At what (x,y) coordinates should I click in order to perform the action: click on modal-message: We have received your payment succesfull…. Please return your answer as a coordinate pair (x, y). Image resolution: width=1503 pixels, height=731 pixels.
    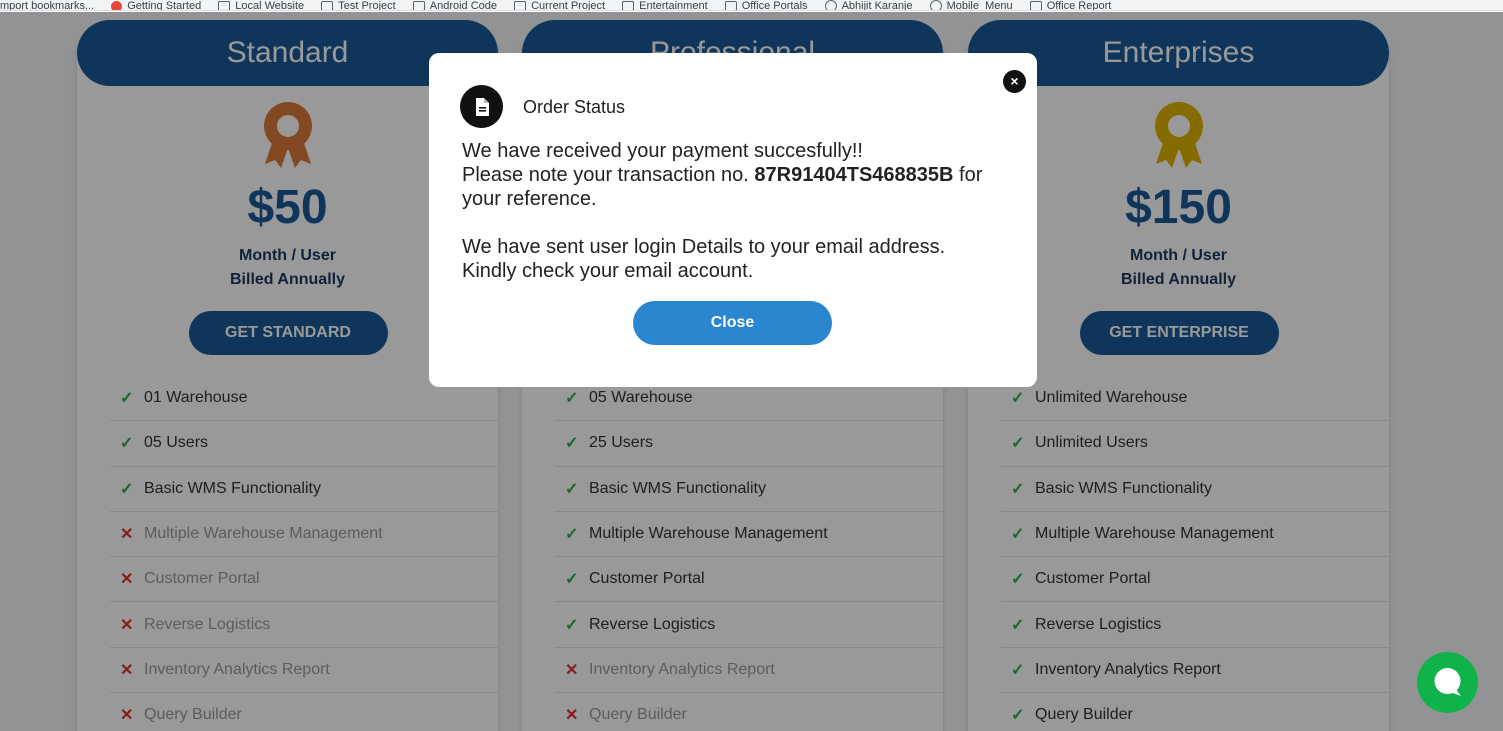
    Looking at the image, I should click on (732, 211).